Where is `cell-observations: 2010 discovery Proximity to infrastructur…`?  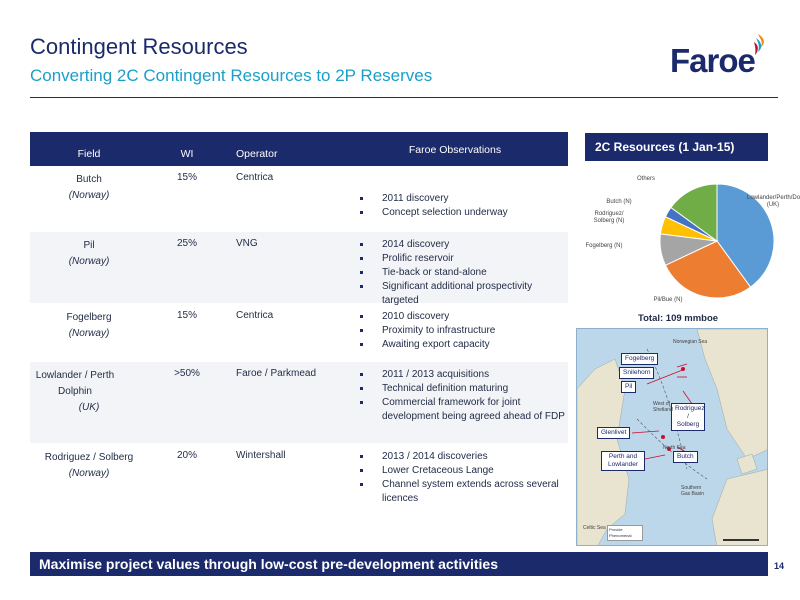 cell-observations: 2010 discovery Proximity to infrastructur… is located at coordinates (455, 332).